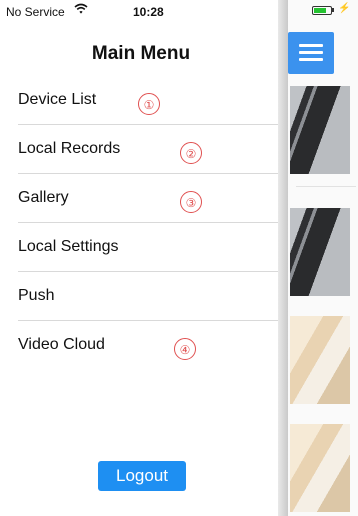  I want to click on menu-item-local-records: Local Records ②, so click(149, 149).